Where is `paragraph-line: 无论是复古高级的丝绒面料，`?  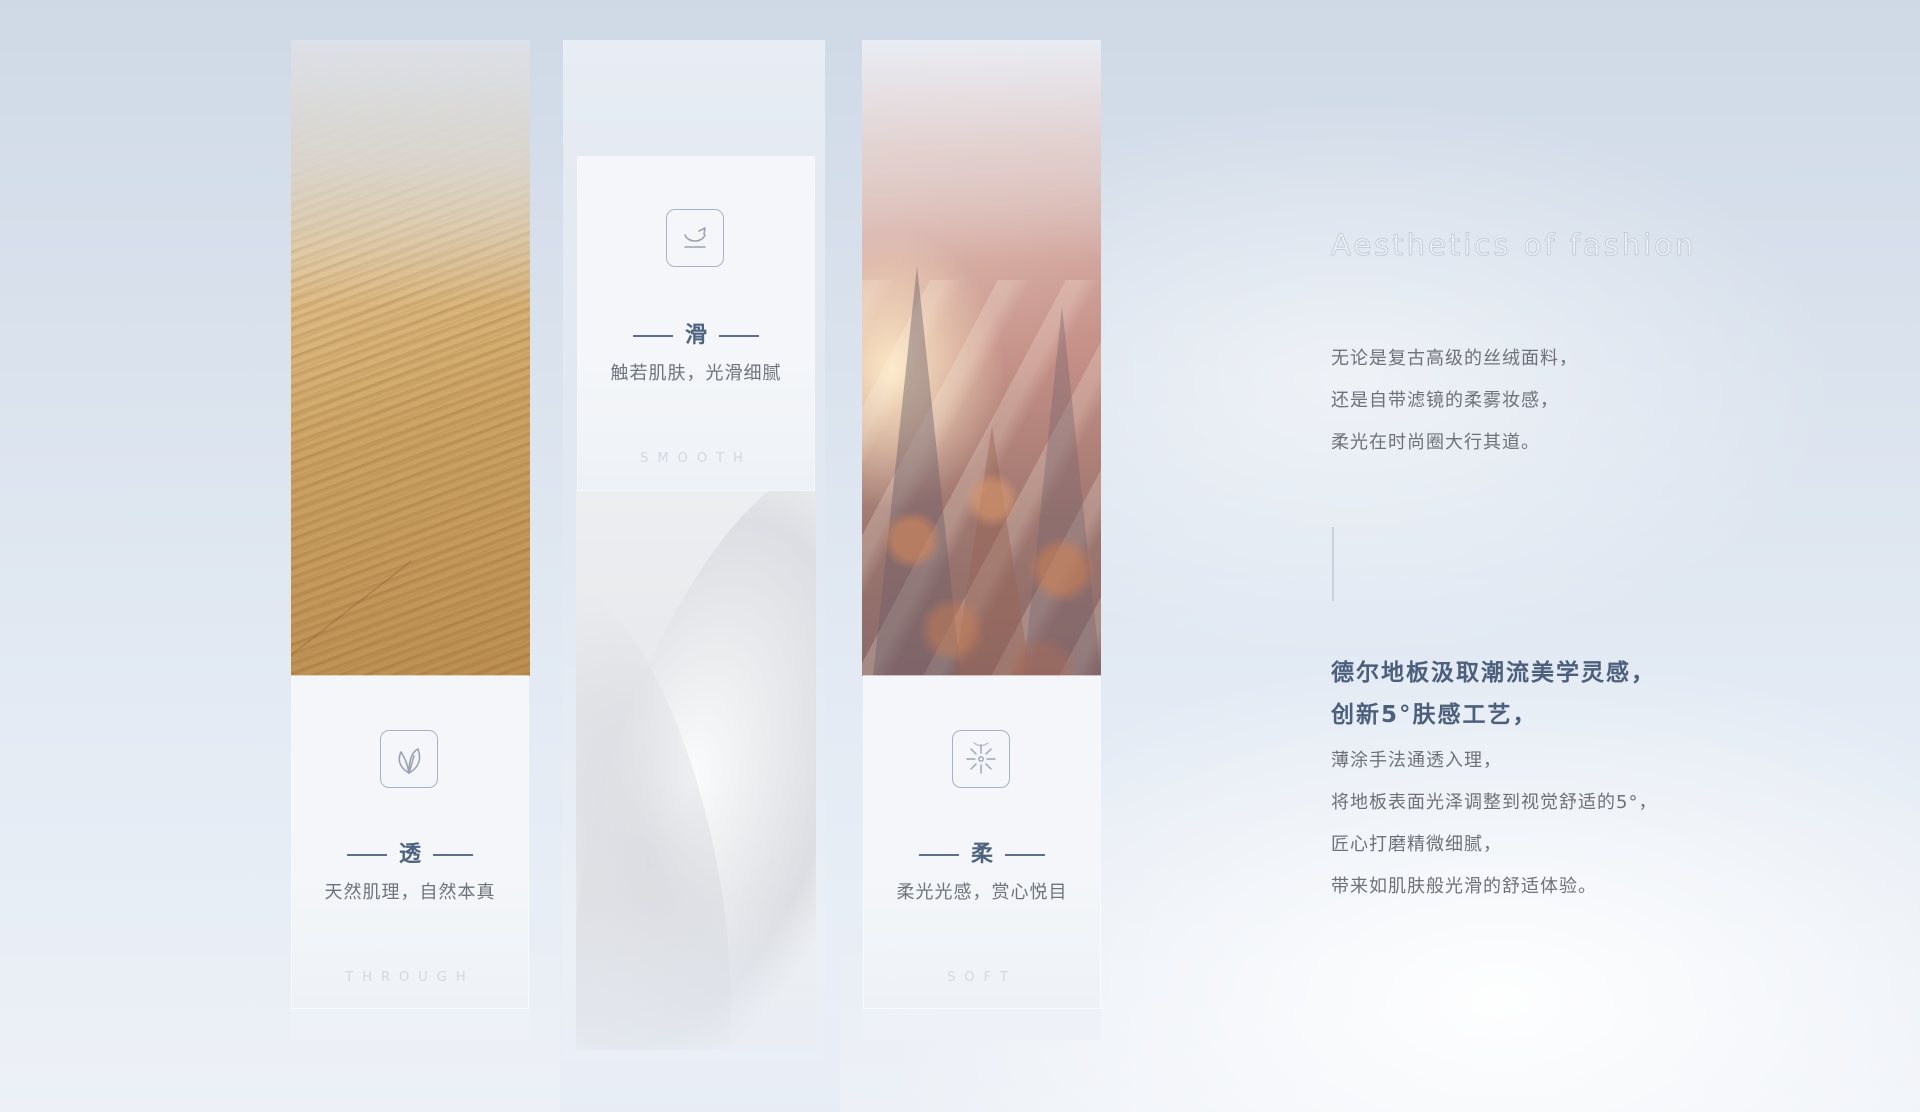 paragraph-line: 无论是复古高级的丝绒面料， is located at coordinates (1454, 358).